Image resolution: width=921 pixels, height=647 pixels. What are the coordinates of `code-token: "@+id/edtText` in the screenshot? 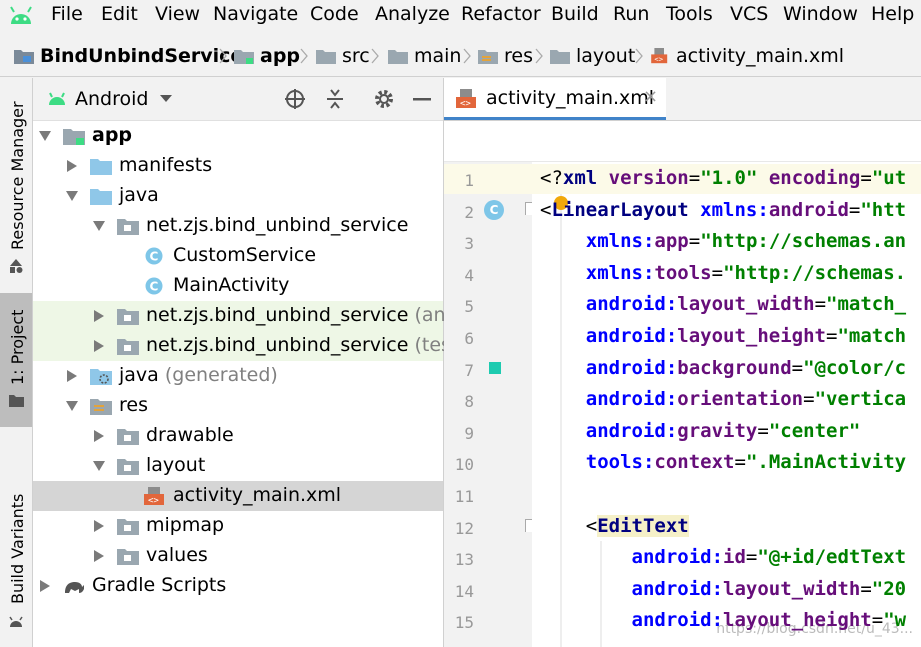 It's located at (832, 557).